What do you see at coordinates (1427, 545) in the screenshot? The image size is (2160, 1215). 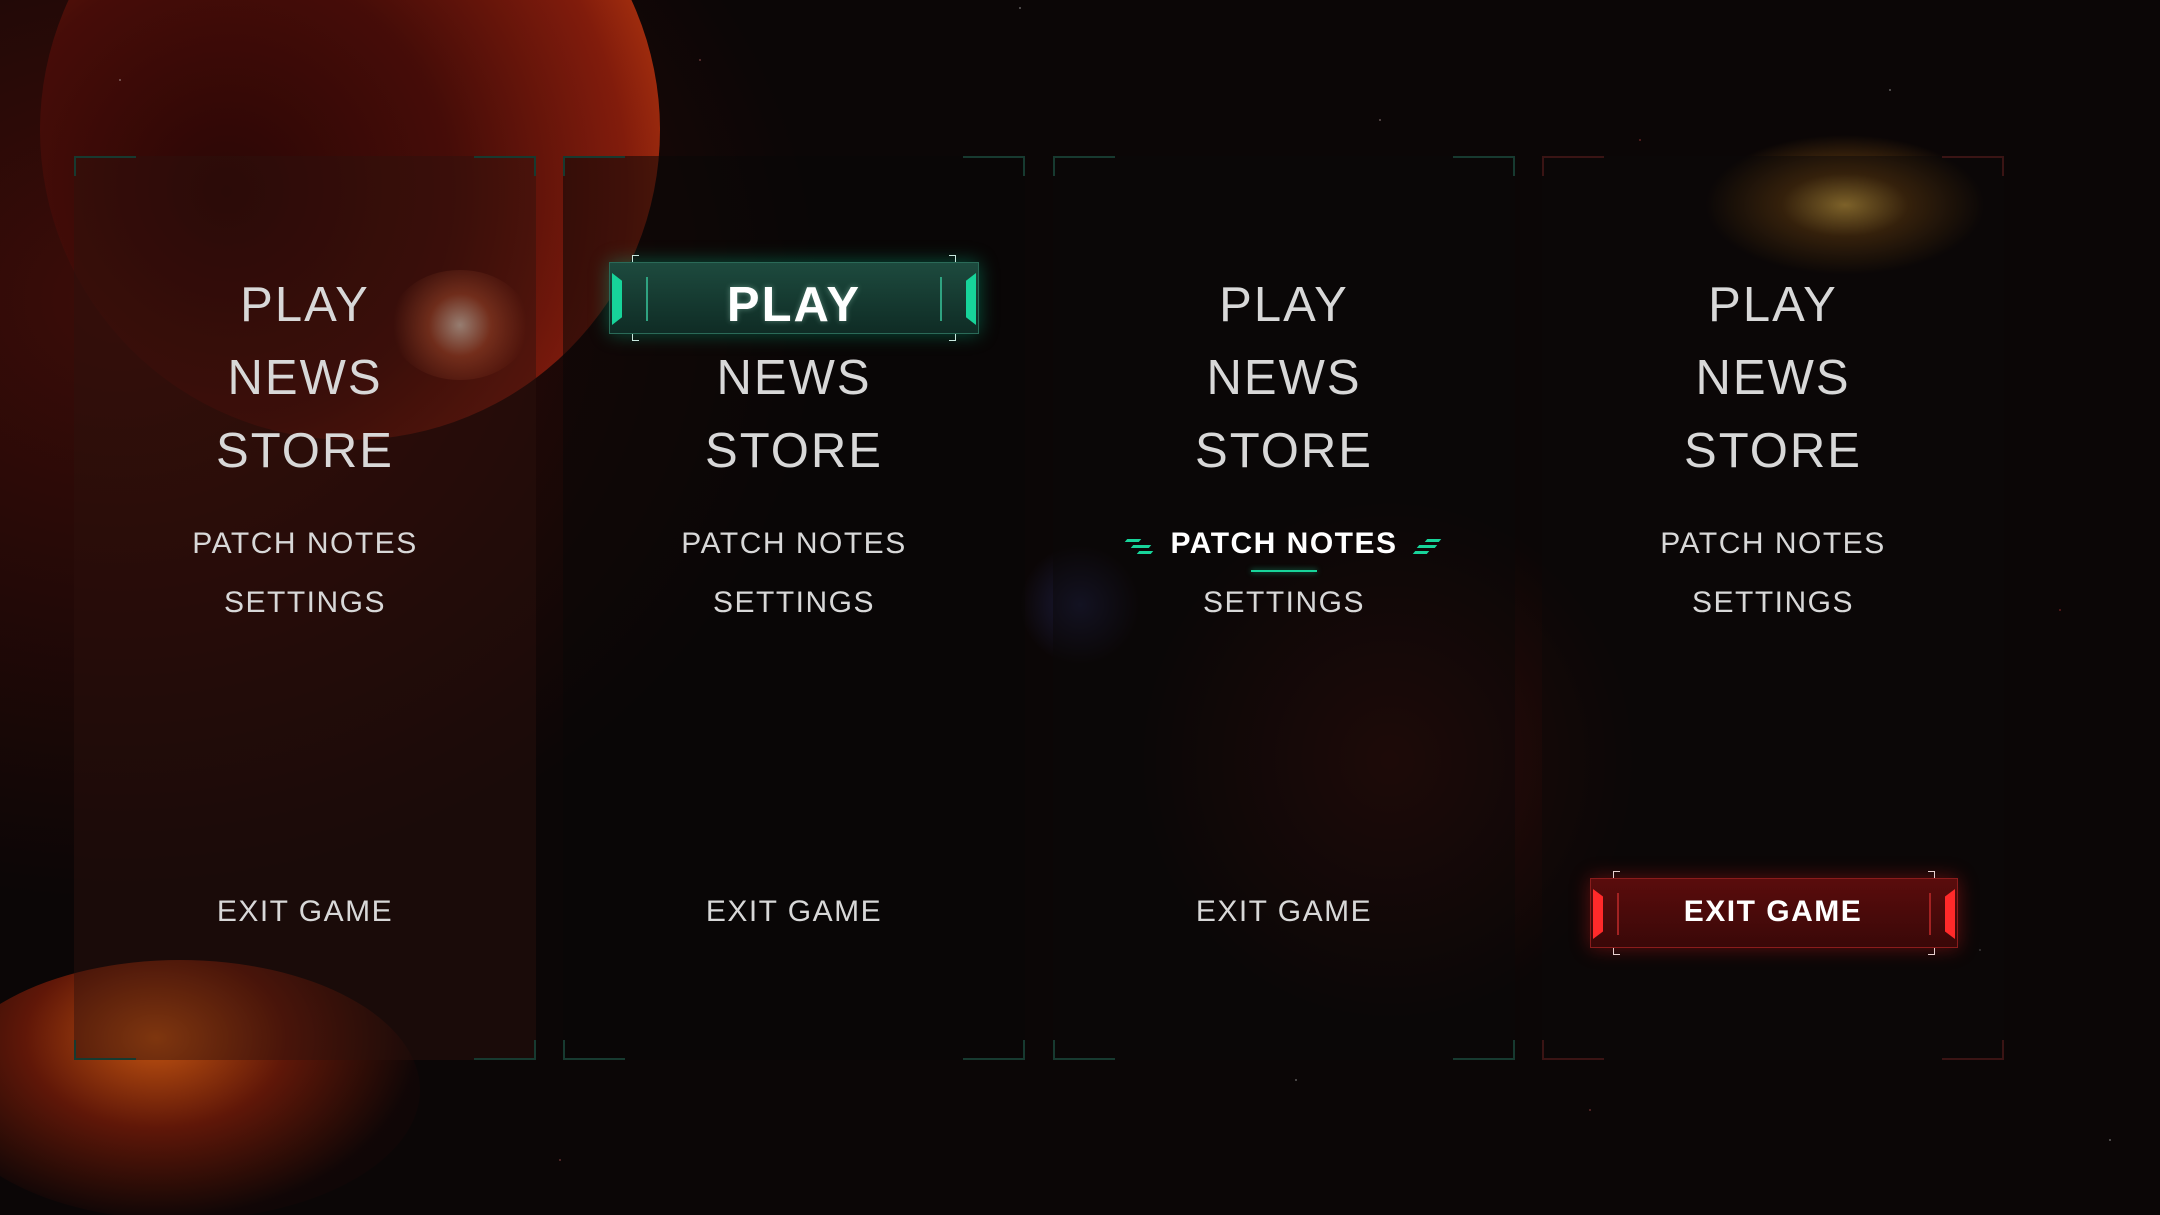 I see `chevrons-right-icon` at bounding box center [1427, 545].